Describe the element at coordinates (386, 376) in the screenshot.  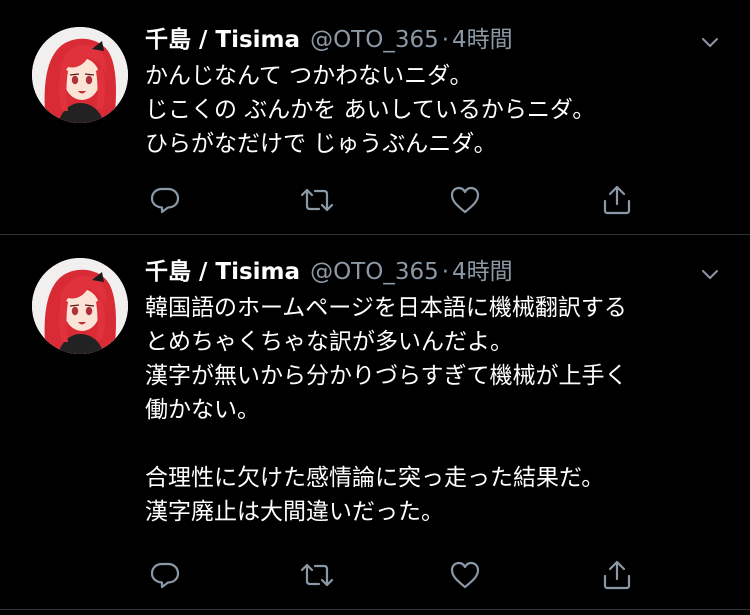
I see `tweet-text-line: 漢字が無いから分かりづらすぎて機械が上手く` at that location.